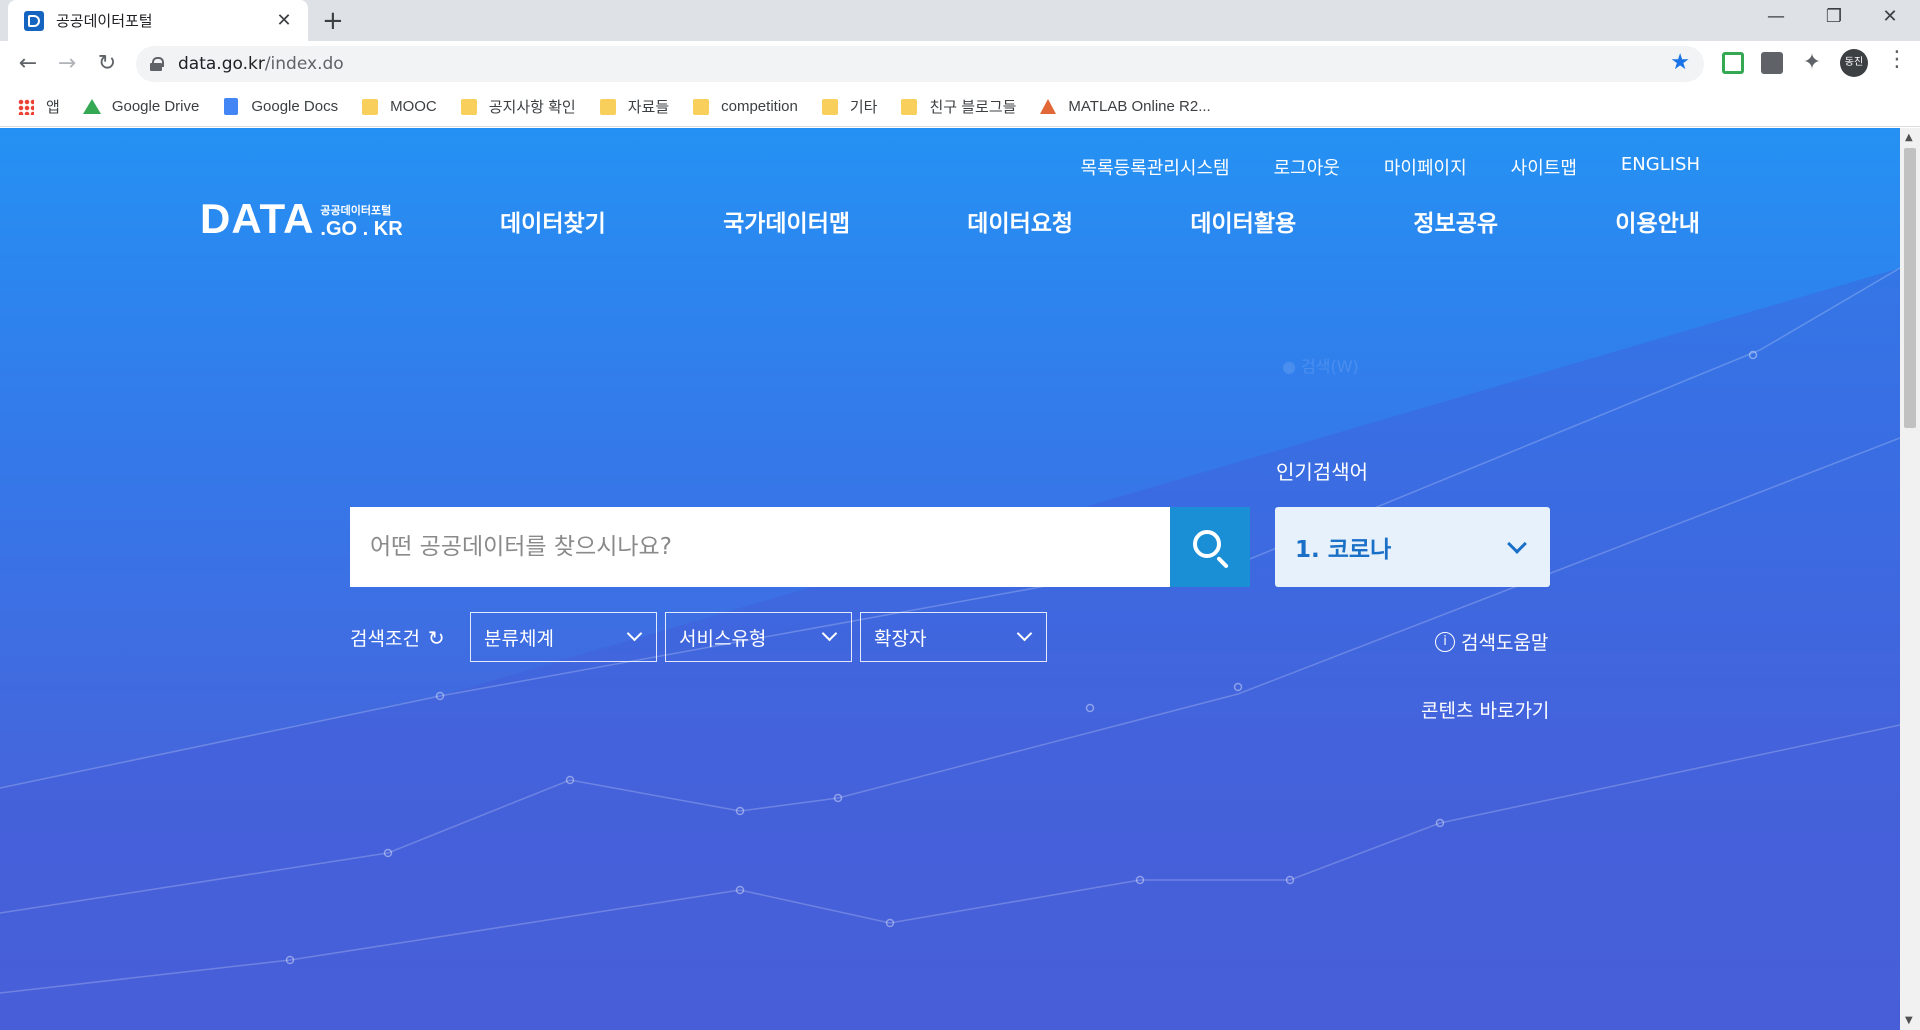 This screenshot has height=1030, width=1920. What do you see at coordinates (1776, 16) in the screenshot?
I see `minimize-button: —` at bounding box center [1776, 16].